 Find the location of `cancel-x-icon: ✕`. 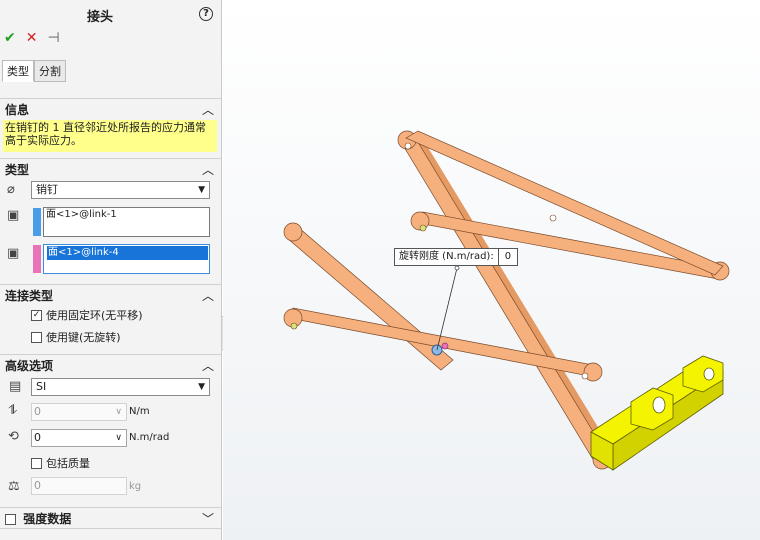

cancel-x-icon: ✕ is located at coordinates (32, 38).